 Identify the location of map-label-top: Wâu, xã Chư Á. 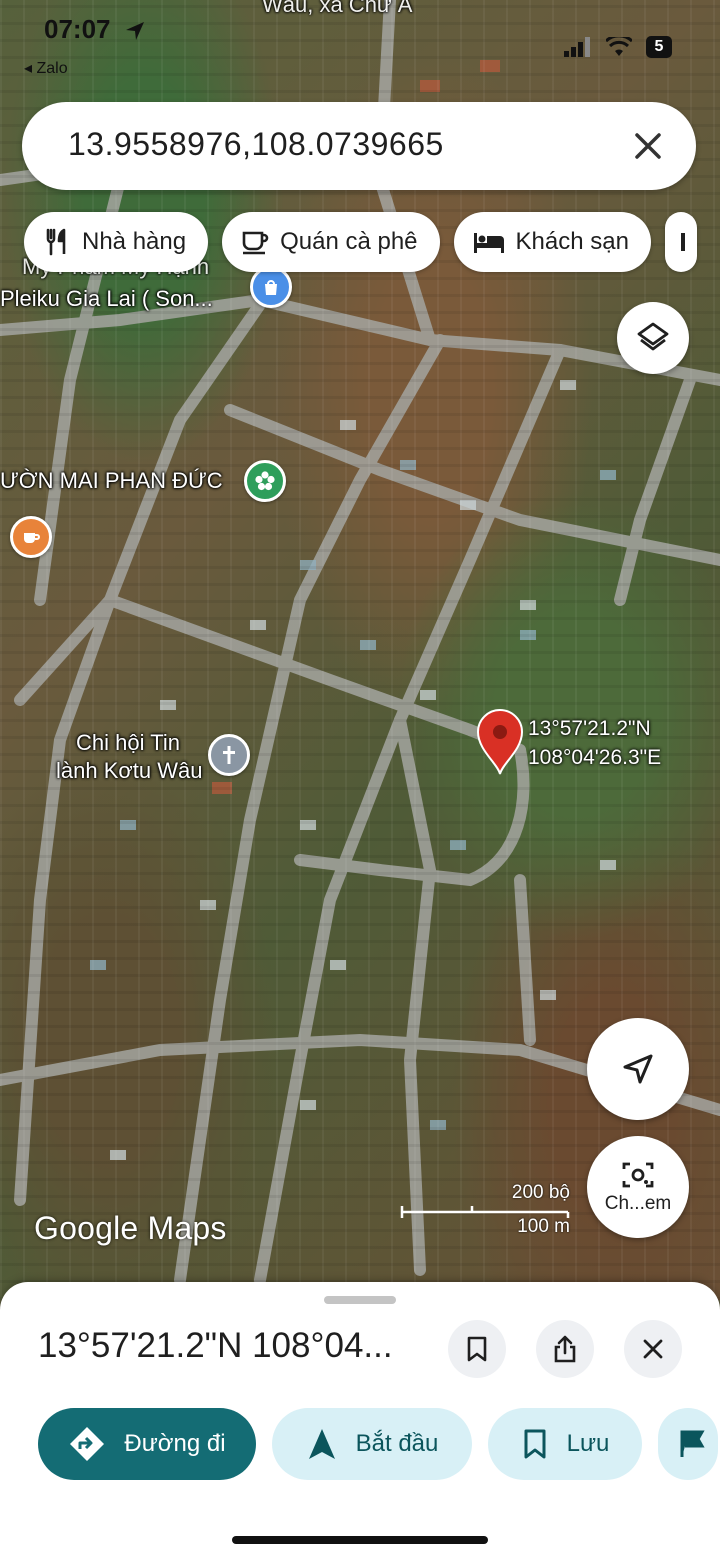
(337, 8).